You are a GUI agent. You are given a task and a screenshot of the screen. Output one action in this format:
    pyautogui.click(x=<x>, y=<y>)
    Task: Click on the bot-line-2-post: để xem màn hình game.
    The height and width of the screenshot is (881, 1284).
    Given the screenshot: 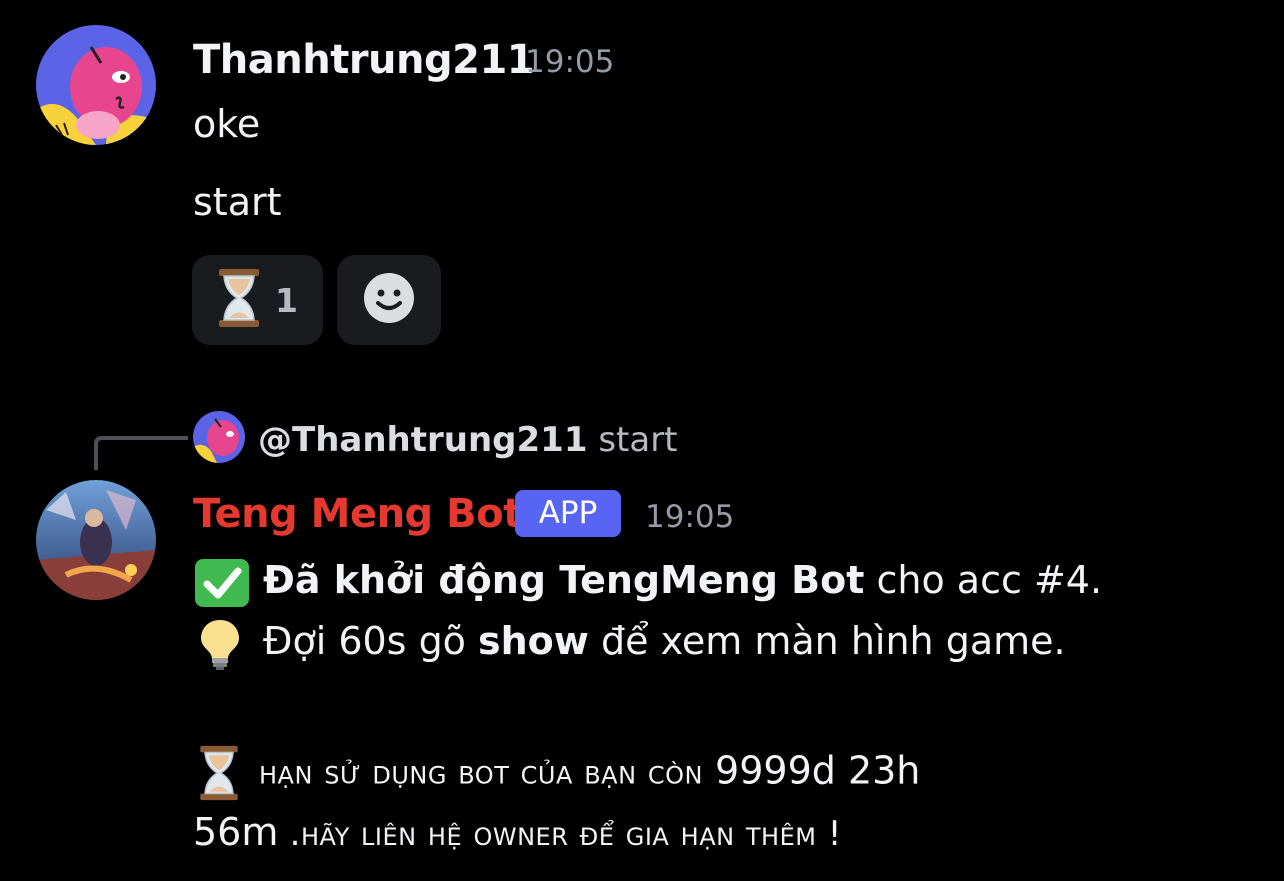 What is the action you would take?
    pyautogui.click(x=827, y=641)
    